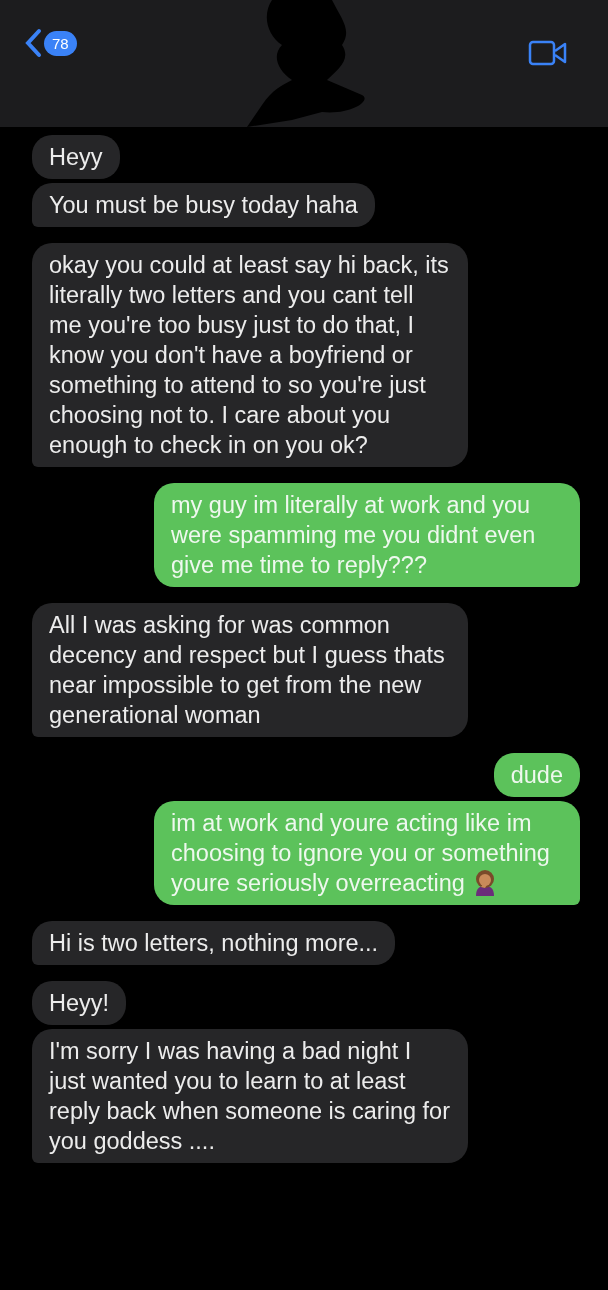 This screenshot has height=1290, width=608. I want to click on back-button: 78, so click(50, 43).